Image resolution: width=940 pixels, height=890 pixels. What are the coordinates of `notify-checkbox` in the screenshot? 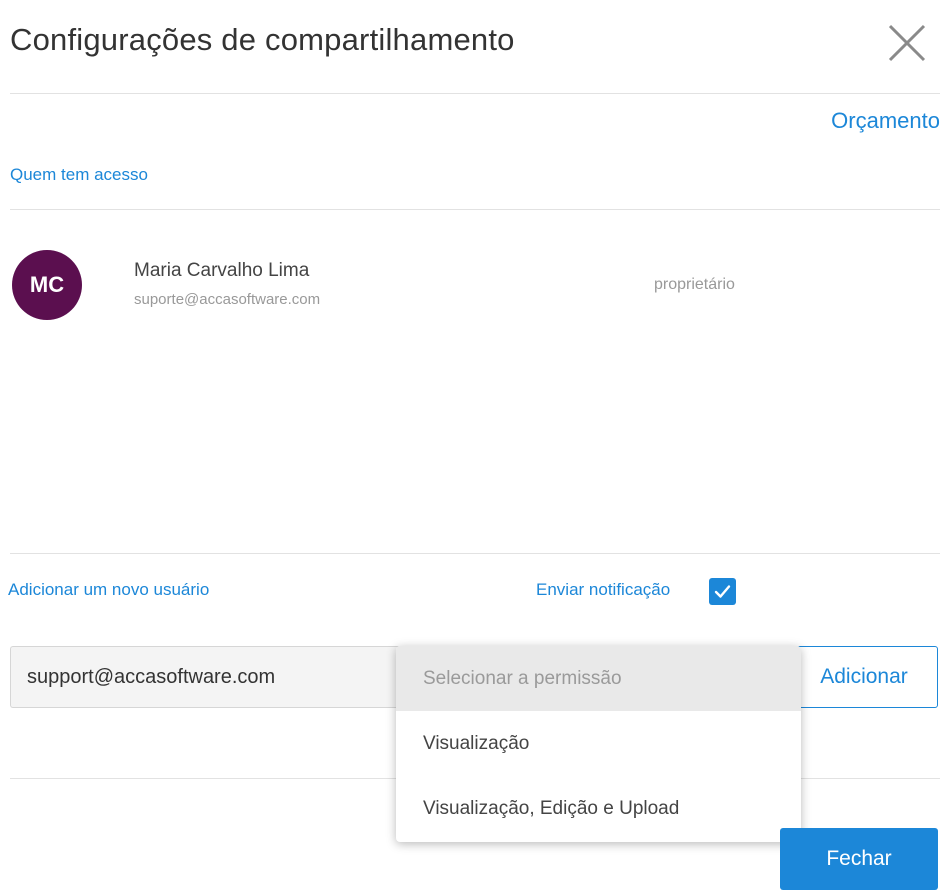 It's located at (722, 591).